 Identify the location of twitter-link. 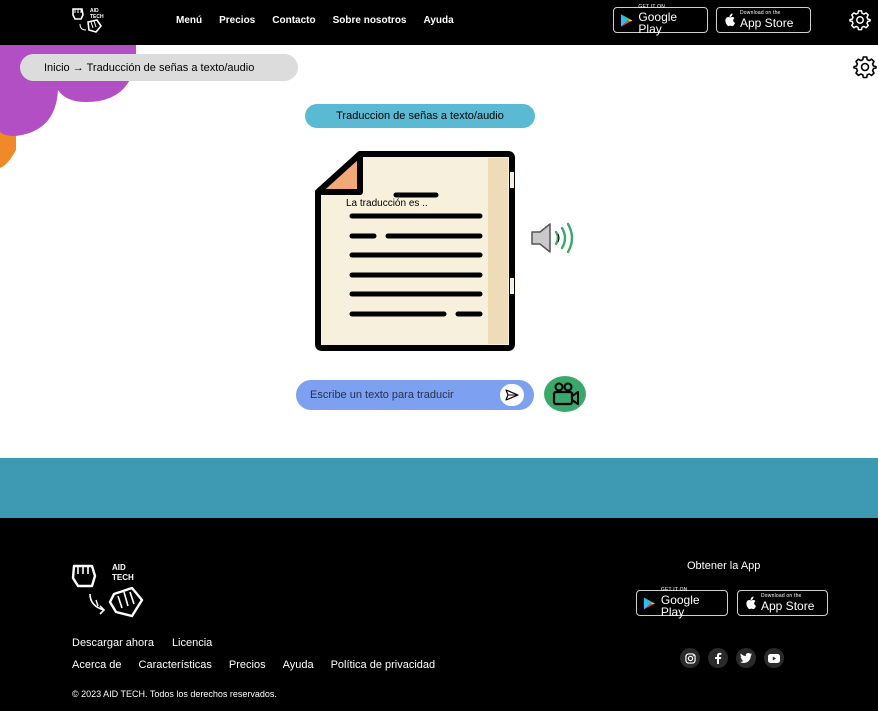
(746, 658).